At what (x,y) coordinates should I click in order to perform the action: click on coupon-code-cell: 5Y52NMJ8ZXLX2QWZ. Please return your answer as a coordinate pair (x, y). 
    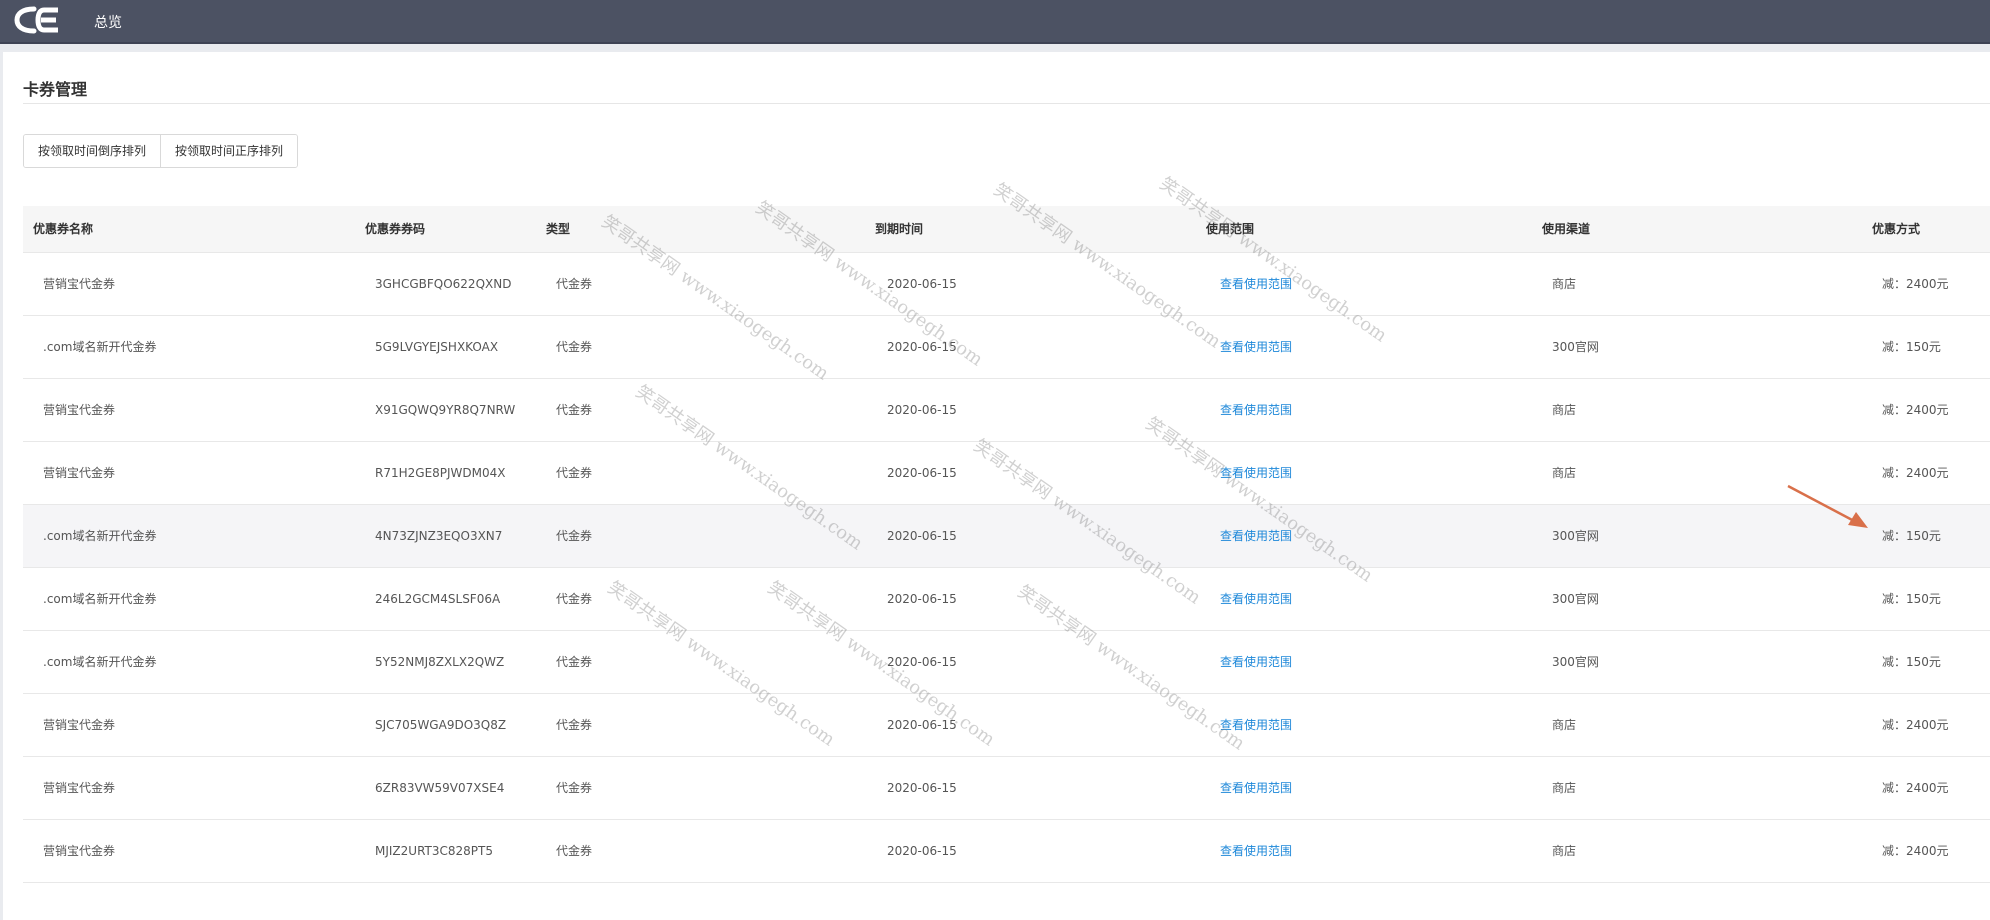
    Looking at the image, I should click on (440, 662).